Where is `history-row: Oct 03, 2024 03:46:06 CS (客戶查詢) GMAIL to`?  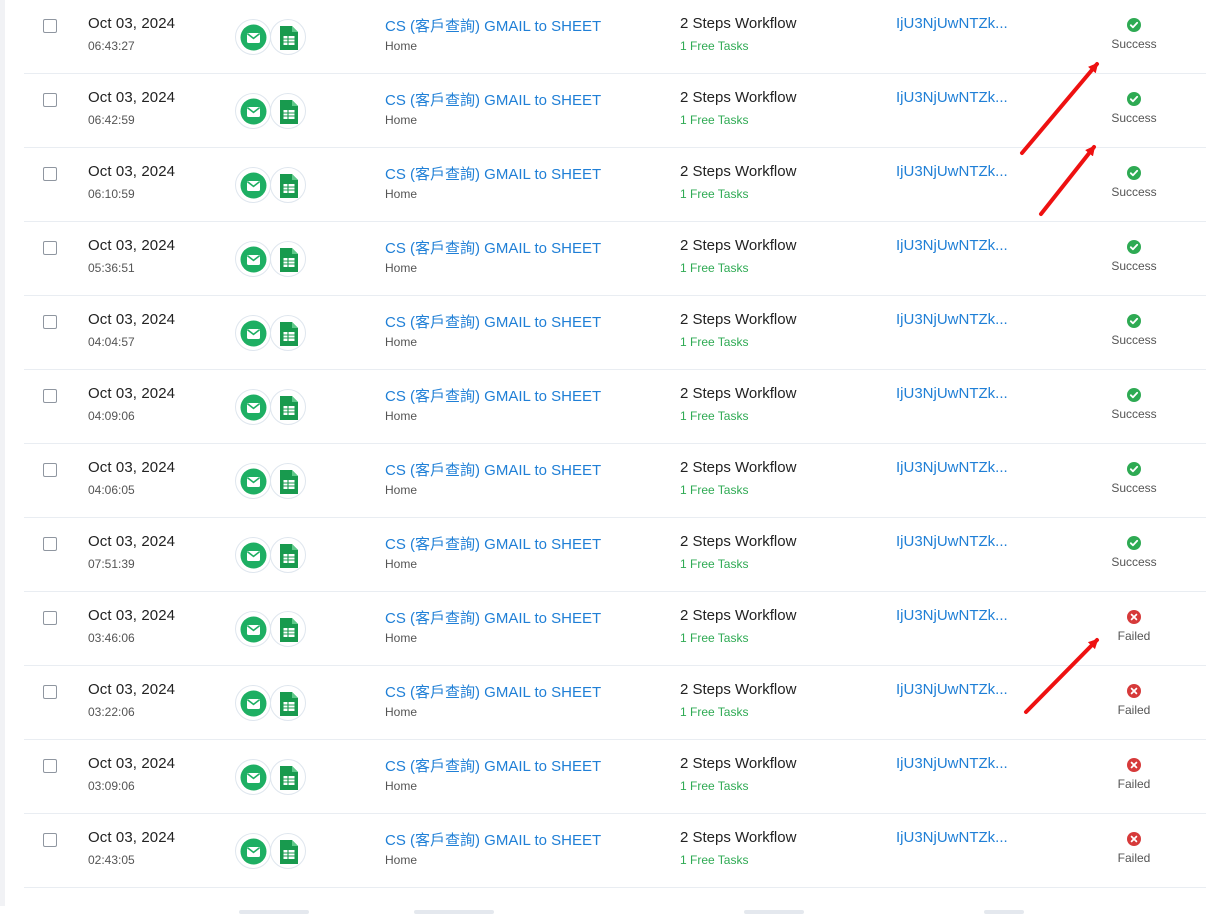 history-row: Oct 03, 2024 03:46:06 CS (客戶查詢) GMAIL to is located at coordinates (615, 629).